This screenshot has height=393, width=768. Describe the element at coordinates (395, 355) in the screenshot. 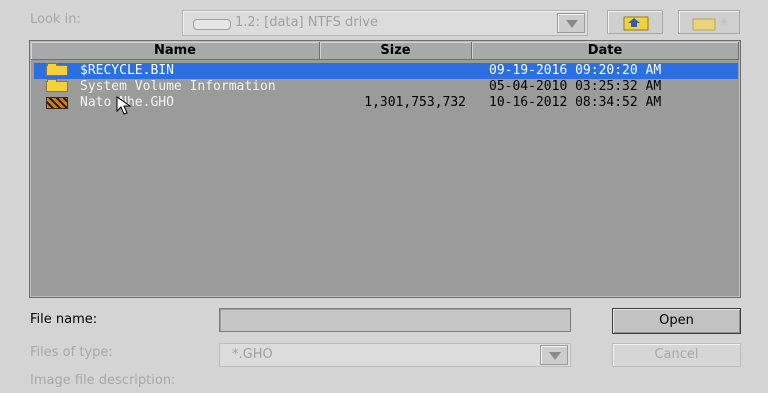

I see `files-of-type-dropdown: *.GHO` at that location.